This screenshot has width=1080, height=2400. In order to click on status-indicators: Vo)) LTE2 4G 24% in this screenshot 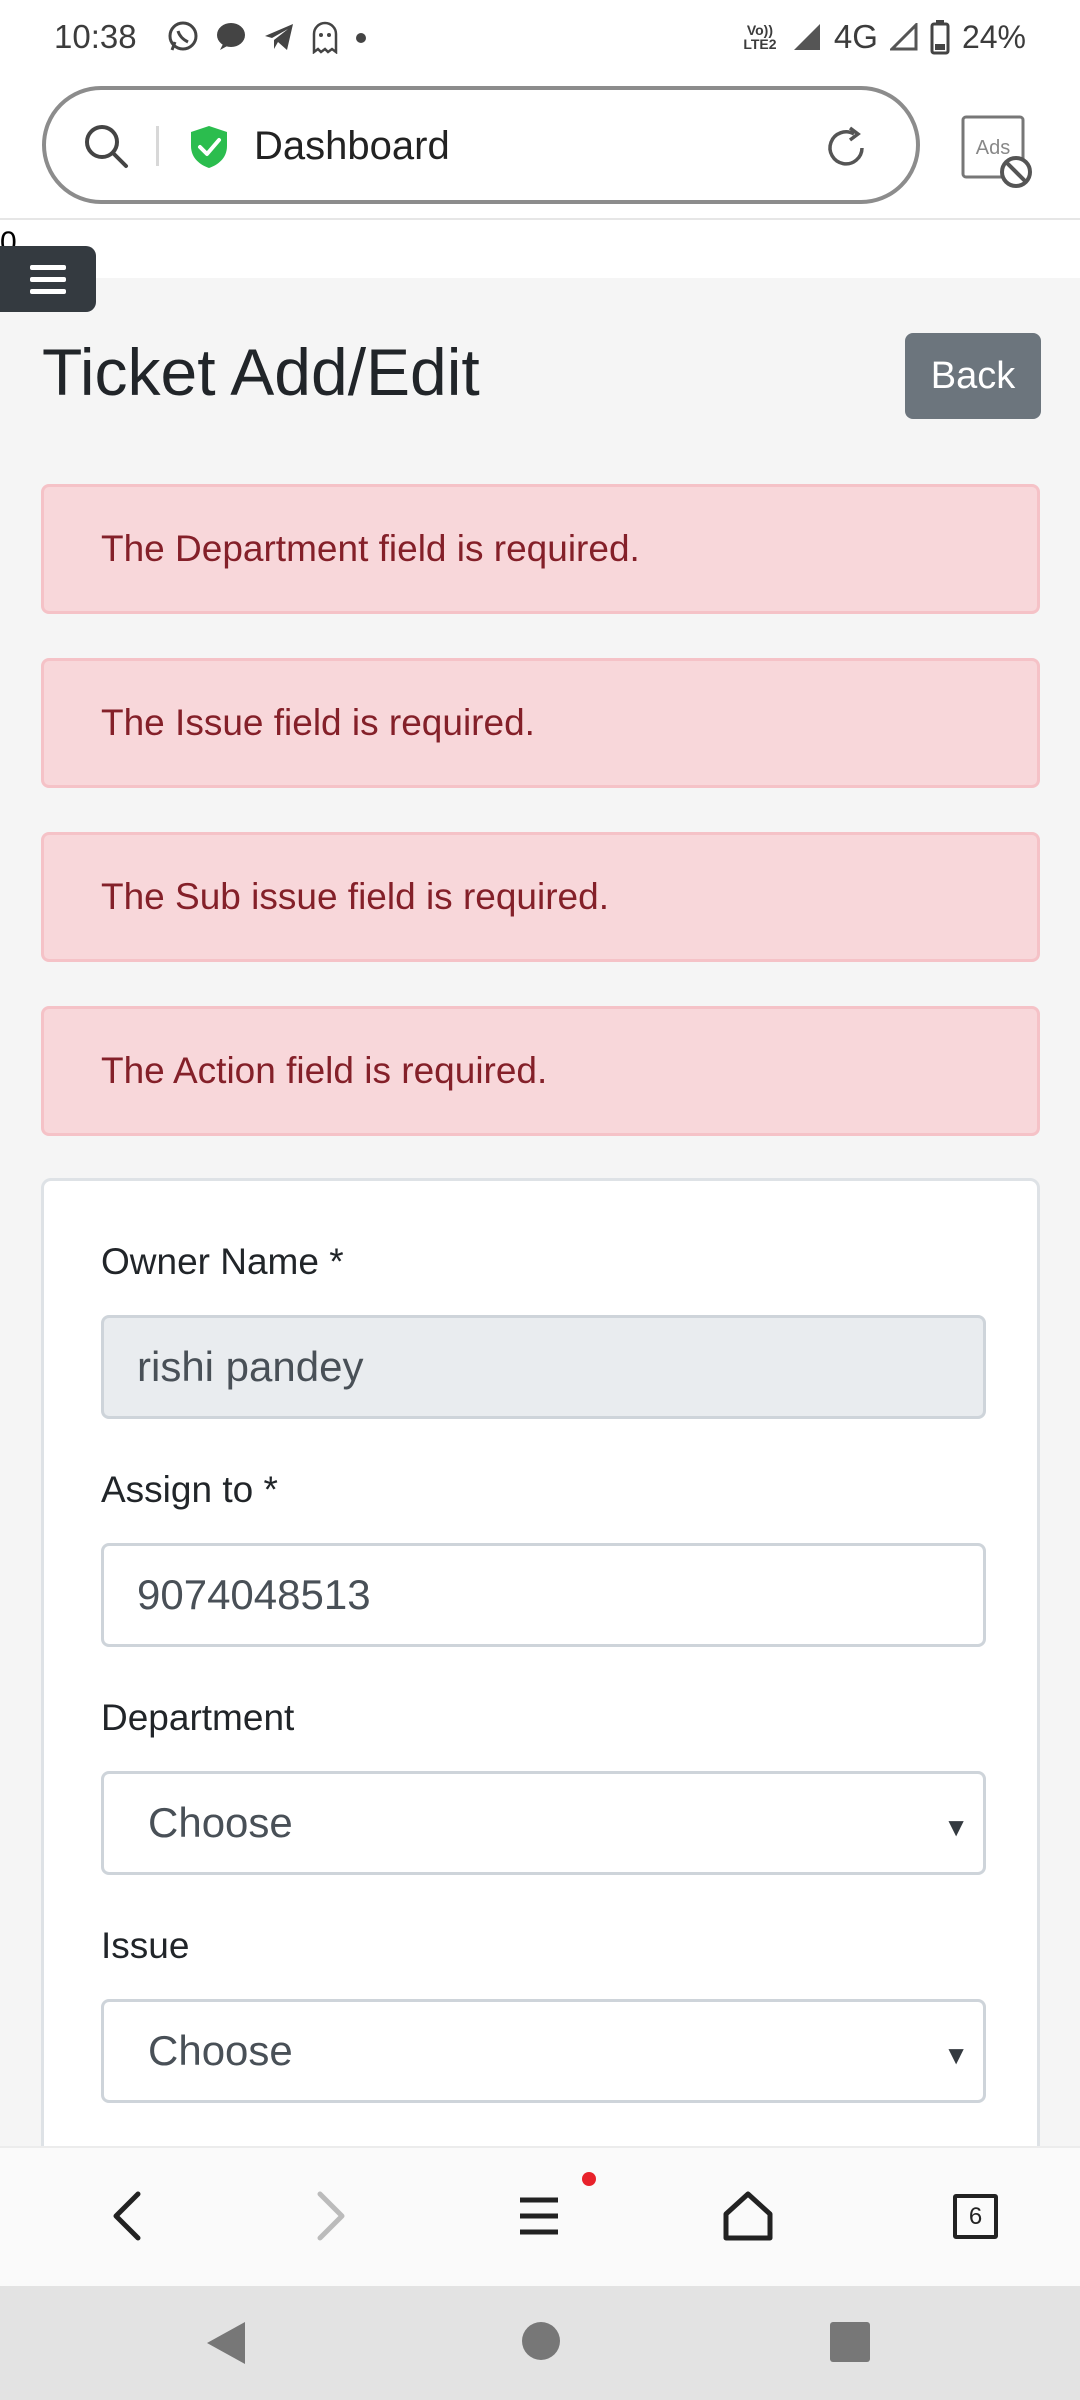, I will do `click(883, 37)`.